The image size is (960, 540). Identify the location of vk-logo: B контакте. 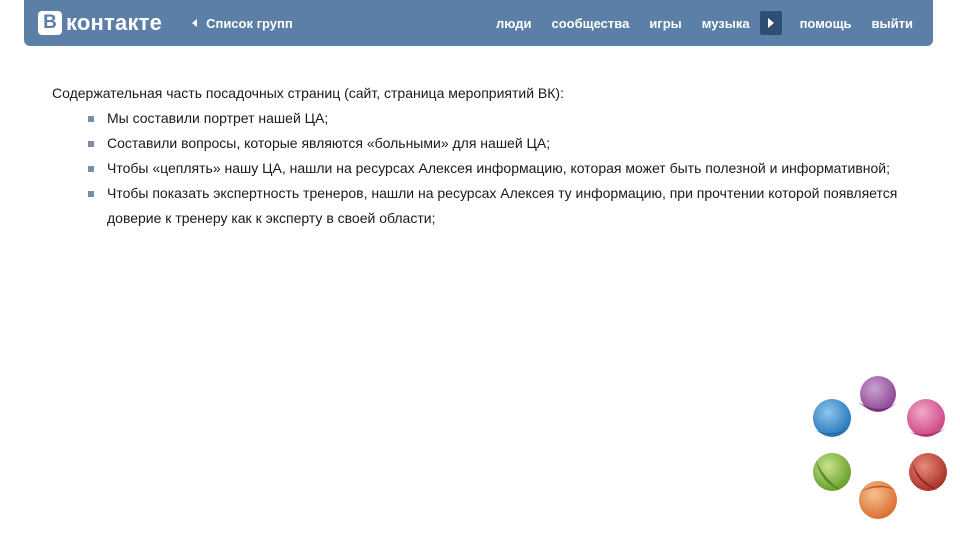
(100, 23).